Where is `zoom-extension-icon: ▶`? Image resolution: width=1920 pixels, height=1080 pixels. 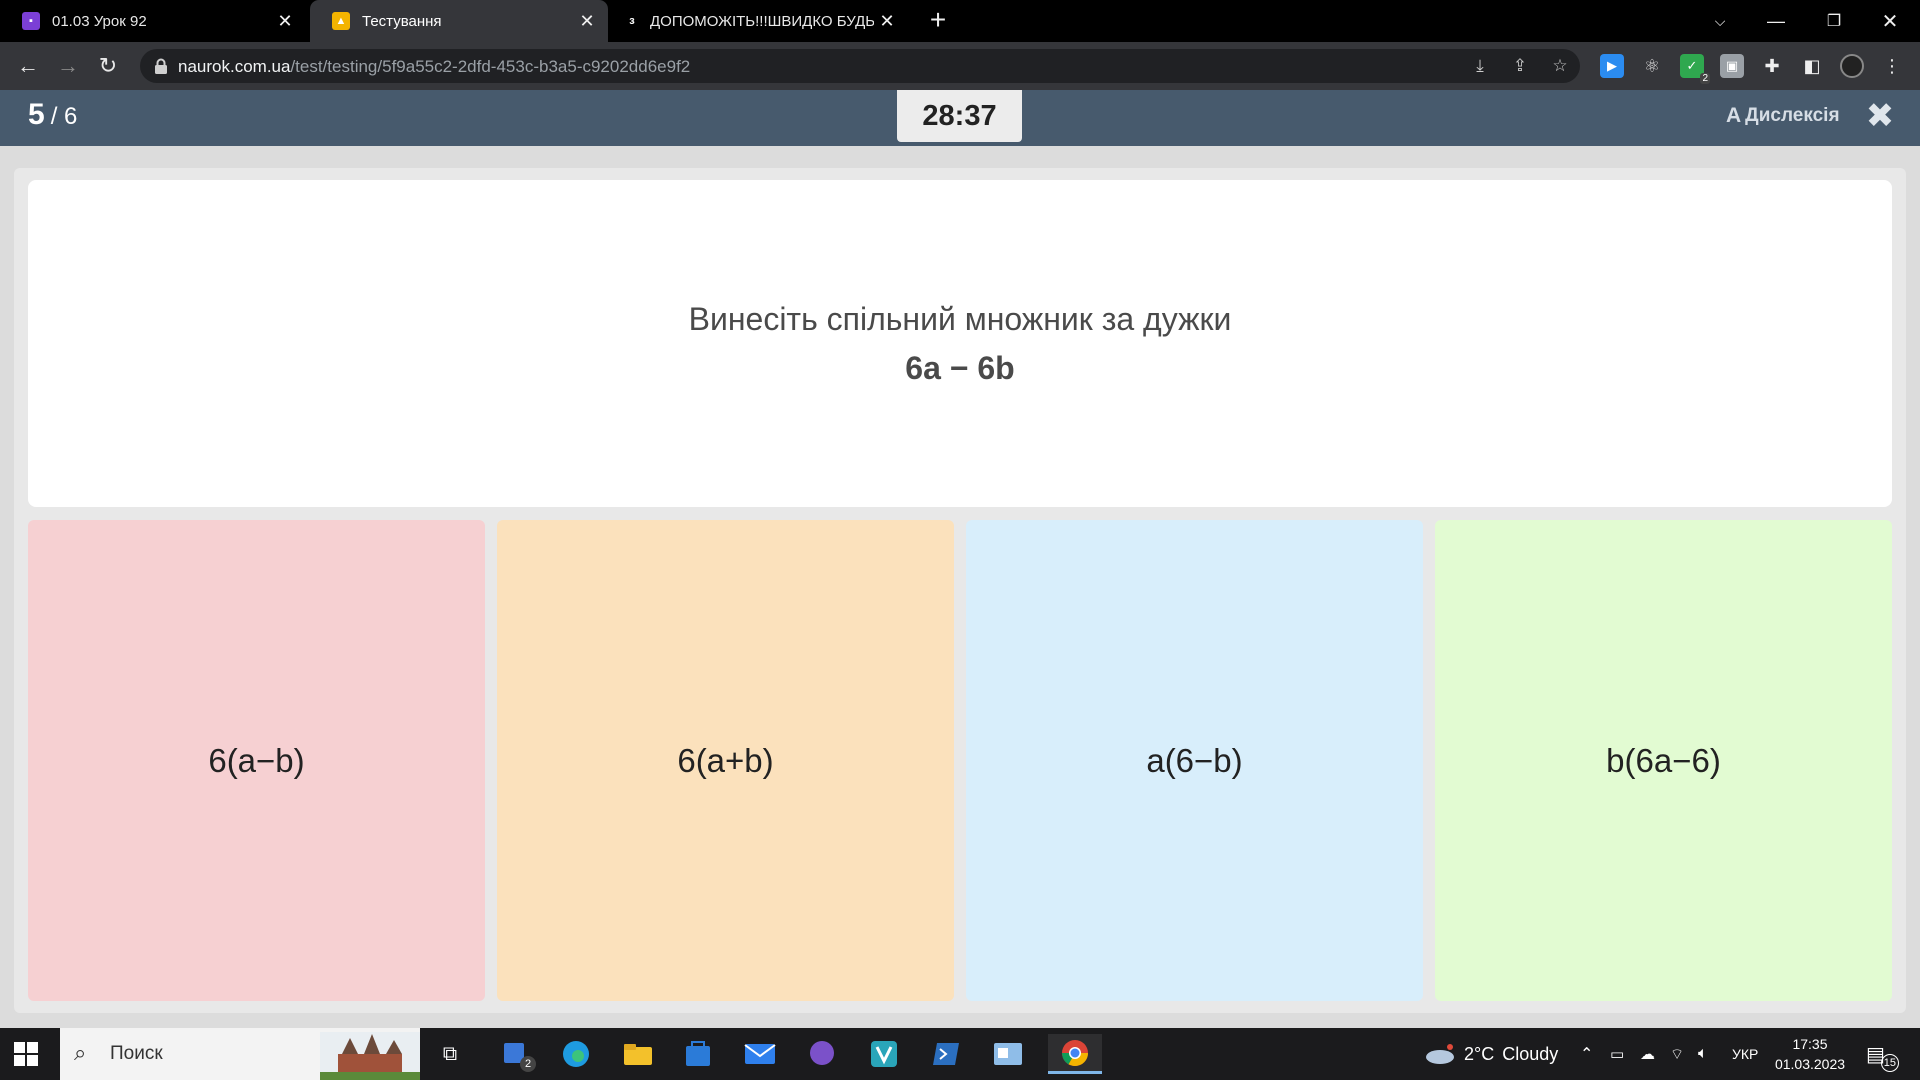
zoom-extension-icon: ▶ is located at coordinates (1612, 66).